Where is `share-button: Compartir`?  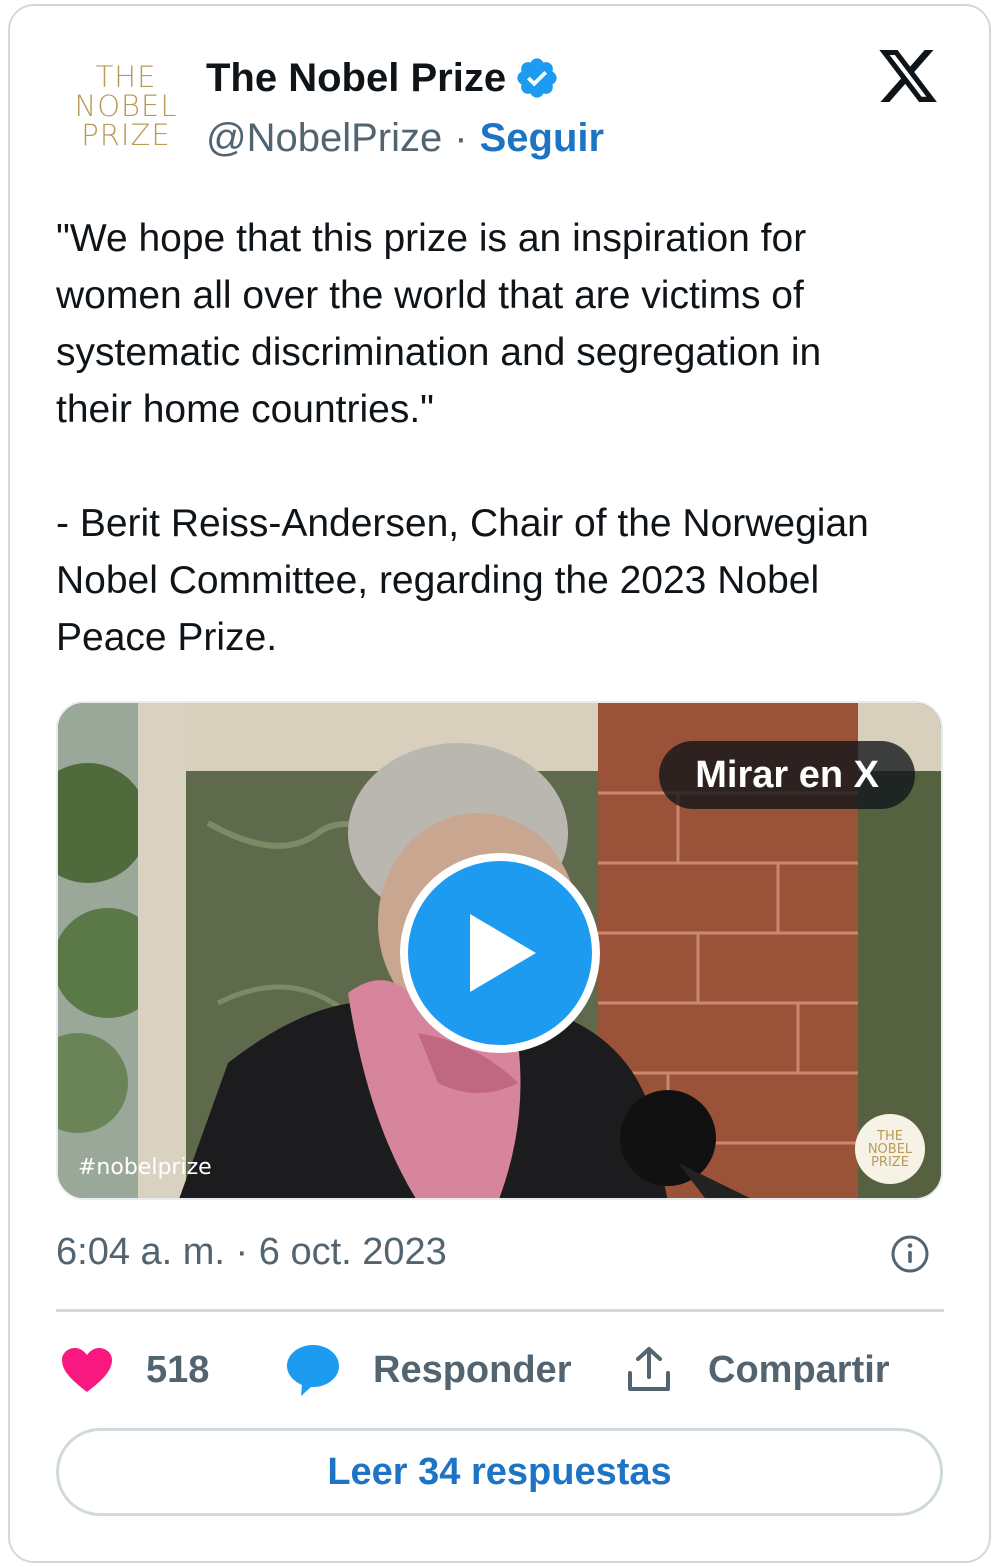 share-button: Compartir is located at coordinates (757, 1370).